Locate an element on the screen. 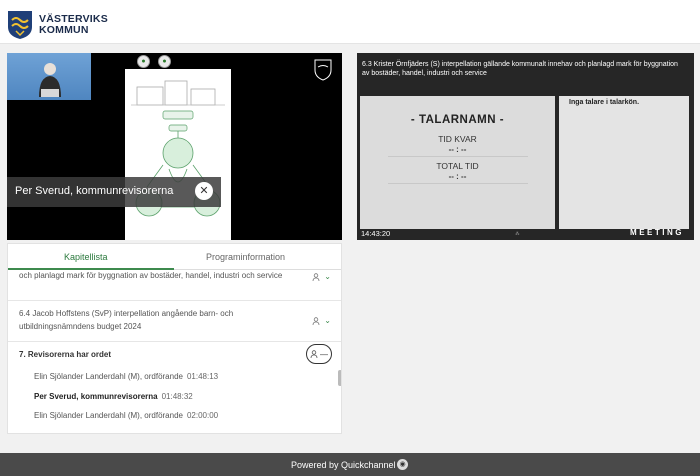 This screenshot has width=700, height=476. speaker-figure is located at coordinates (50, 80).